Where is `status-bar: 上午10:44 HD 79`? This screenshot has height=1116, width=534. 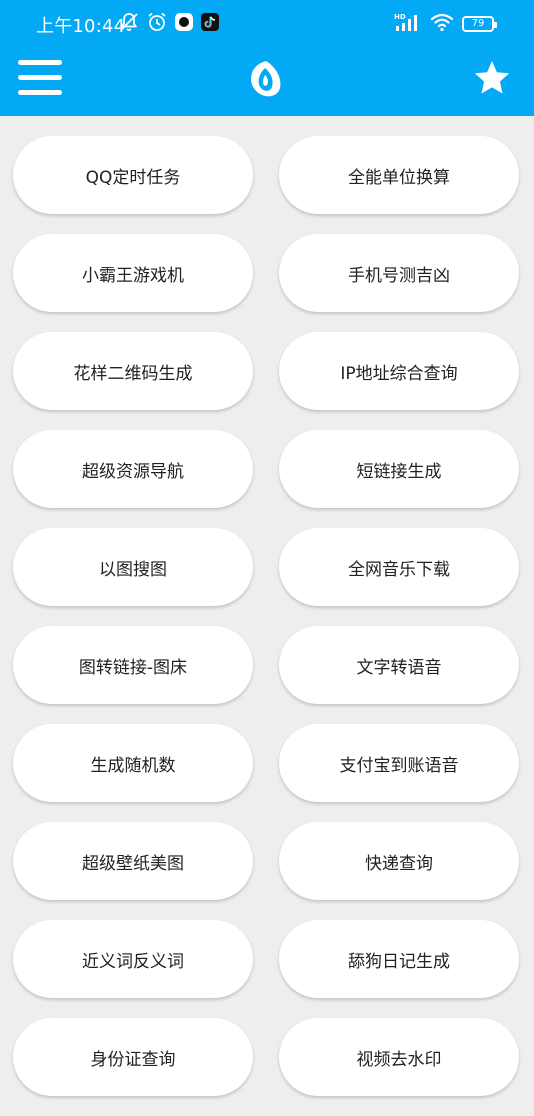 status-bar: 上午10:44 HD 79 is located at coordinates (267, 24).